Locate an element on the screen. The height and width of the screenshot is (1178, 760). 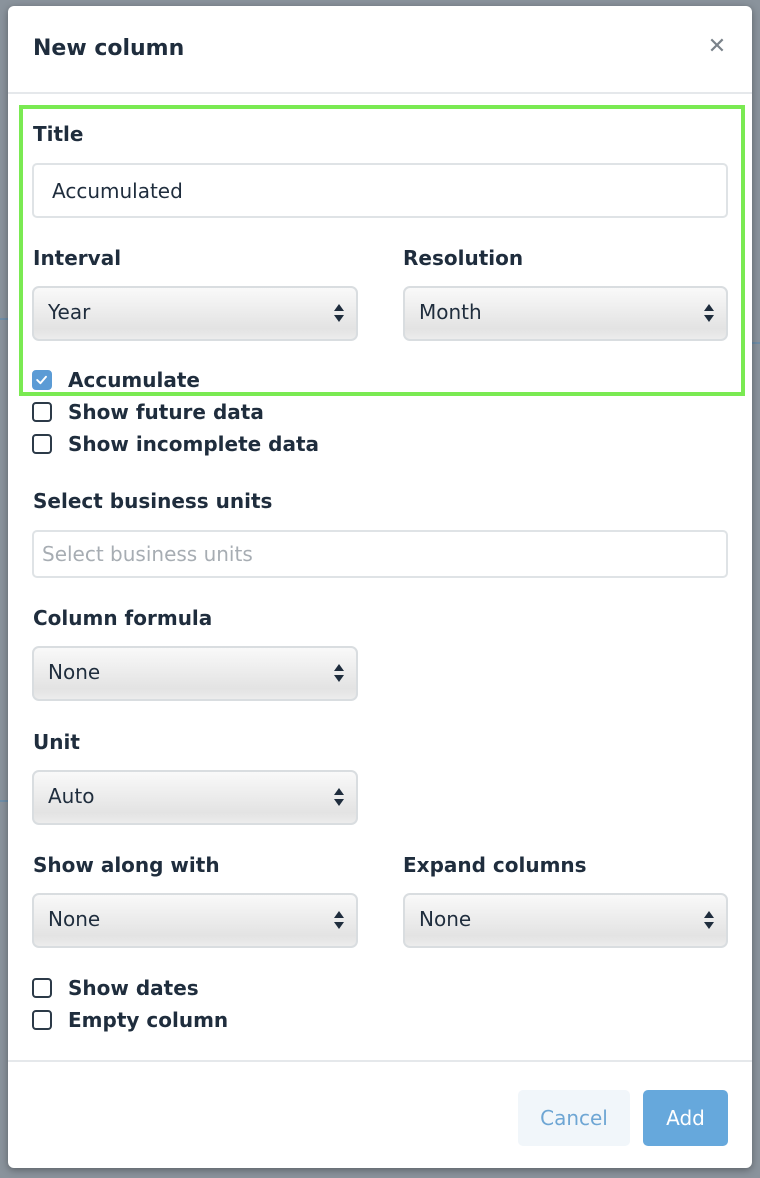
cancel-button: Cancel is located at coordinates (574, 1118).